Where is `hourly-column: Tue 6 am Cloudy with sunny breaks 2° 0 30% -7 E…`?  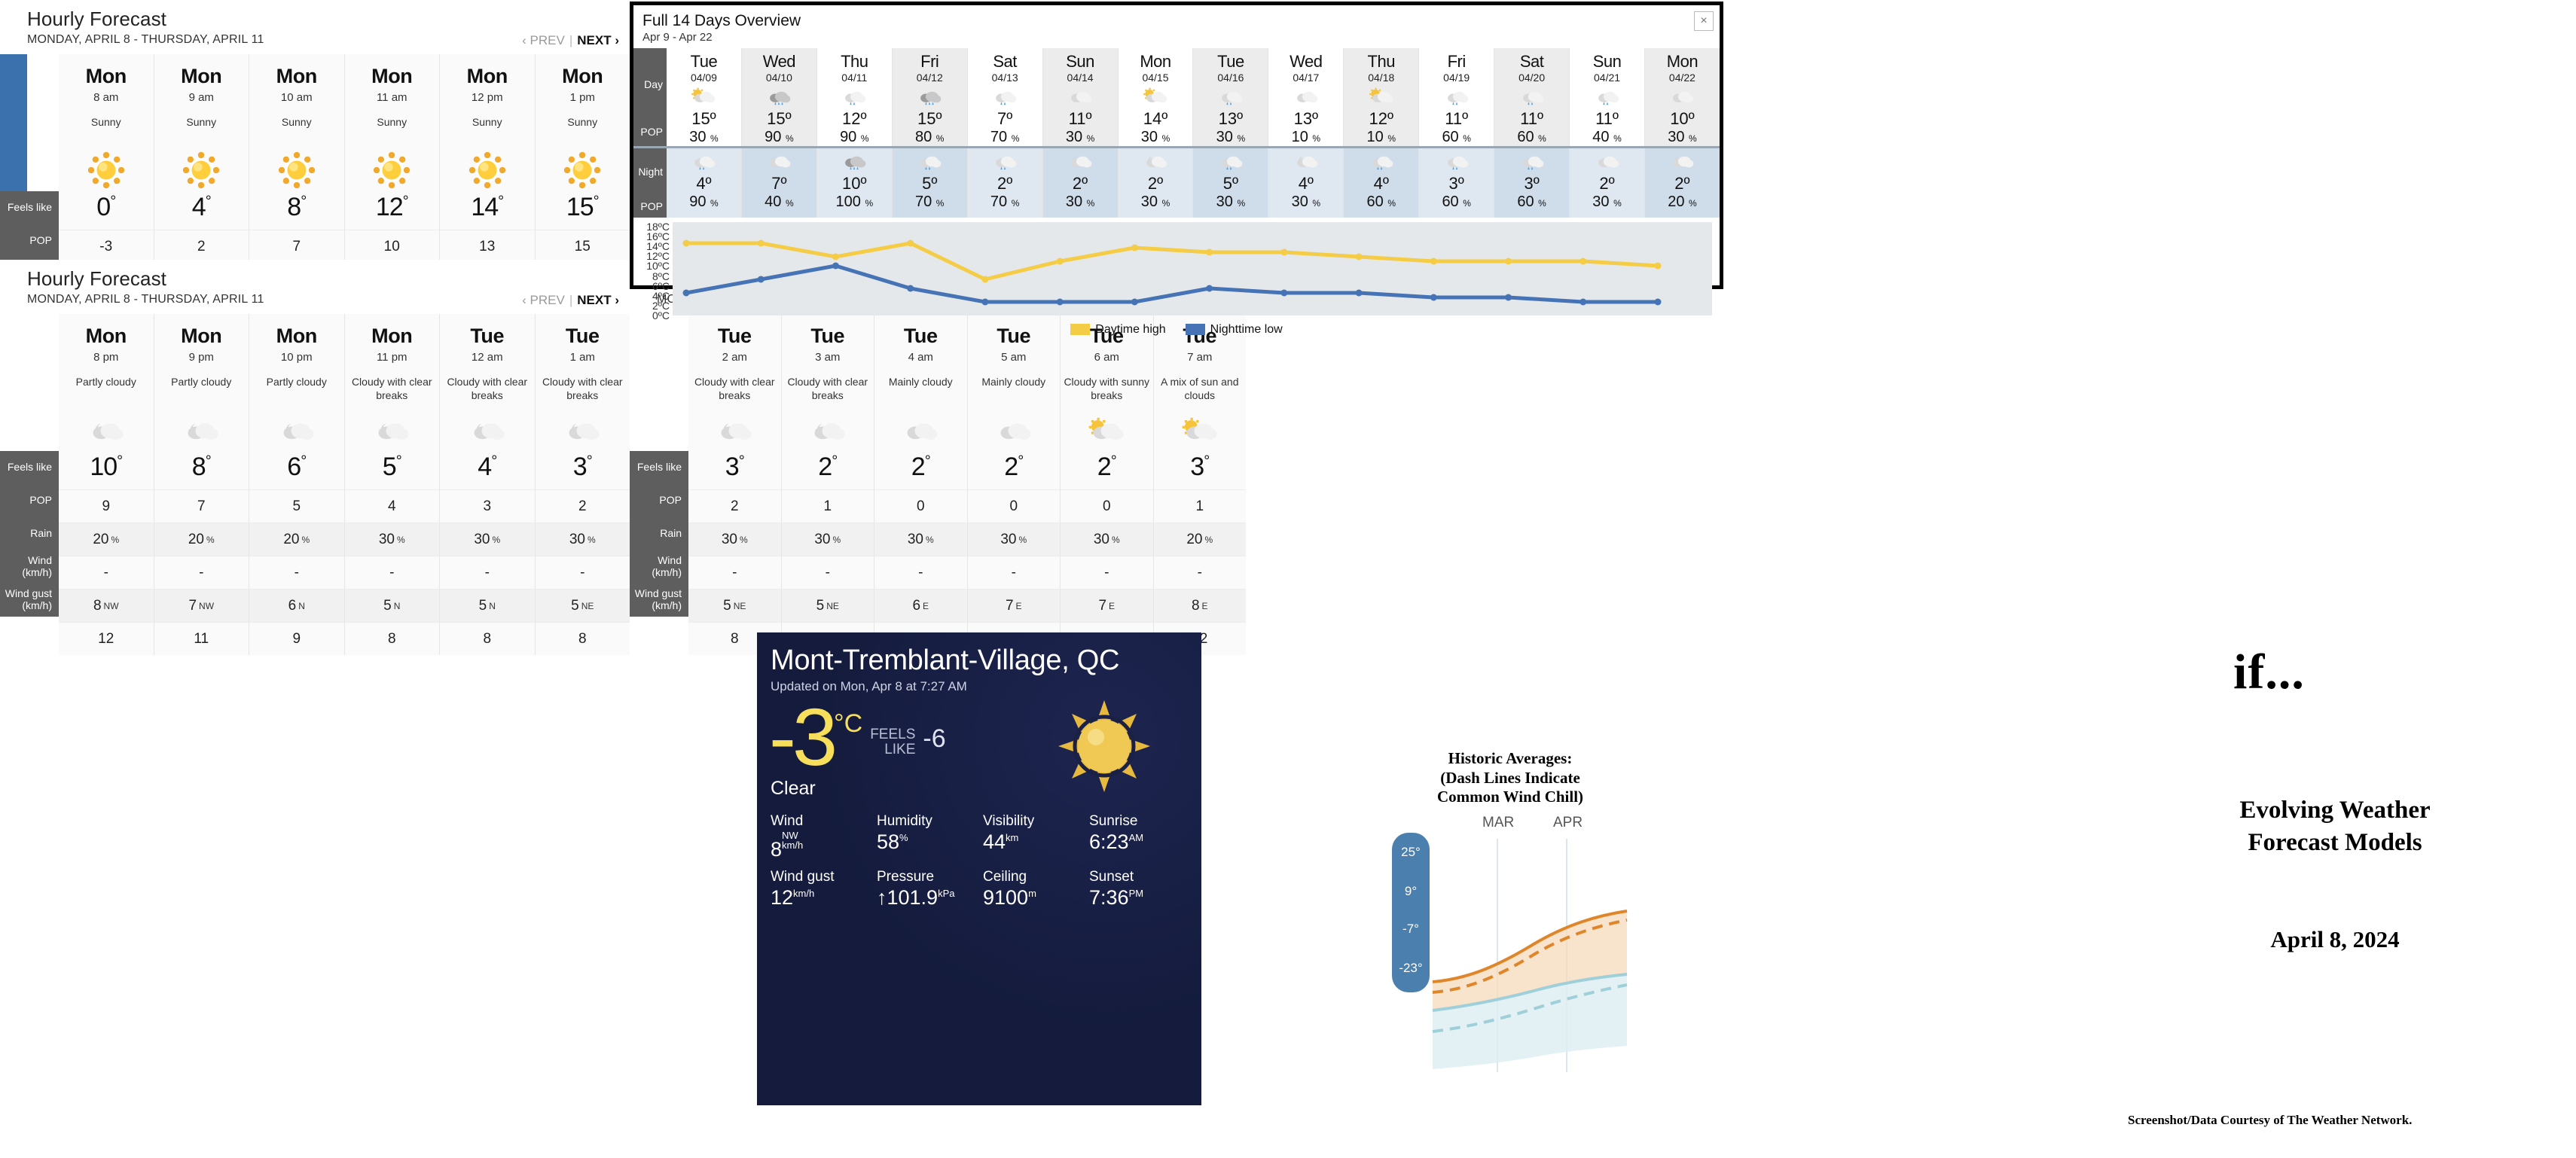 hourly-column: Tue 6 am Cloudy with sunny breaks 2° 0 30% -7 E… is located at coordinates (1107, 484).